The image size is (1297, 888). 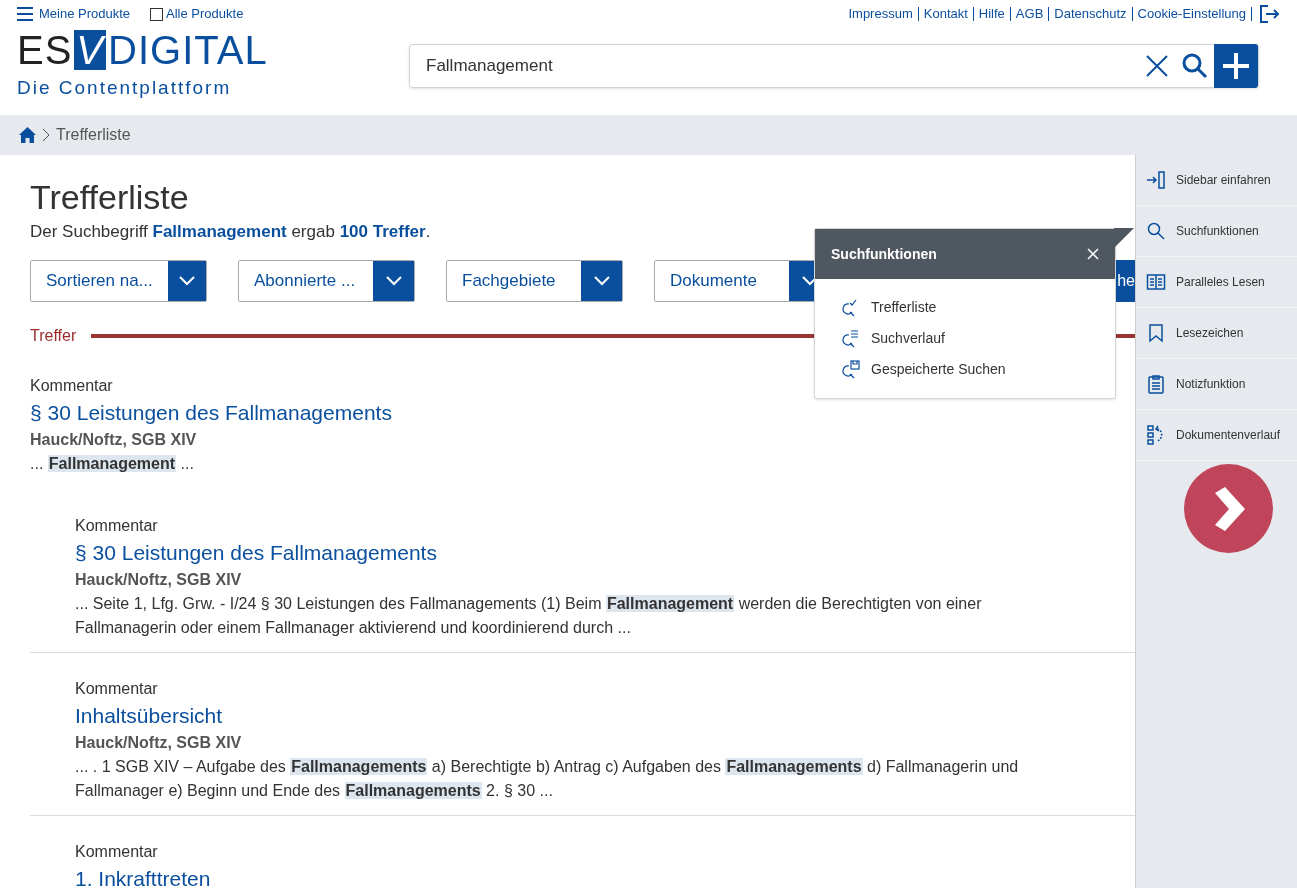 I want to click on search-save-icon, so click(x=851, y=369).